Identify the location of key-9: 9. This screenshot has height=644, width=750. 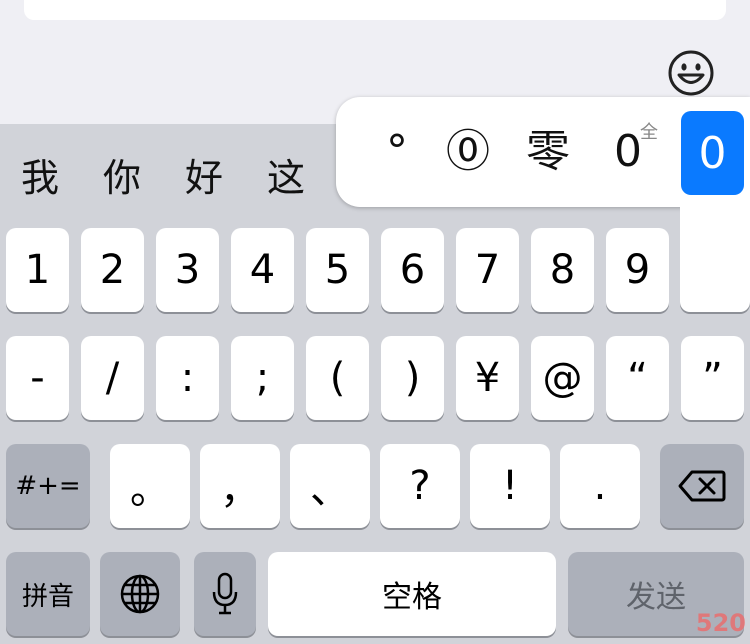
(637, 270).